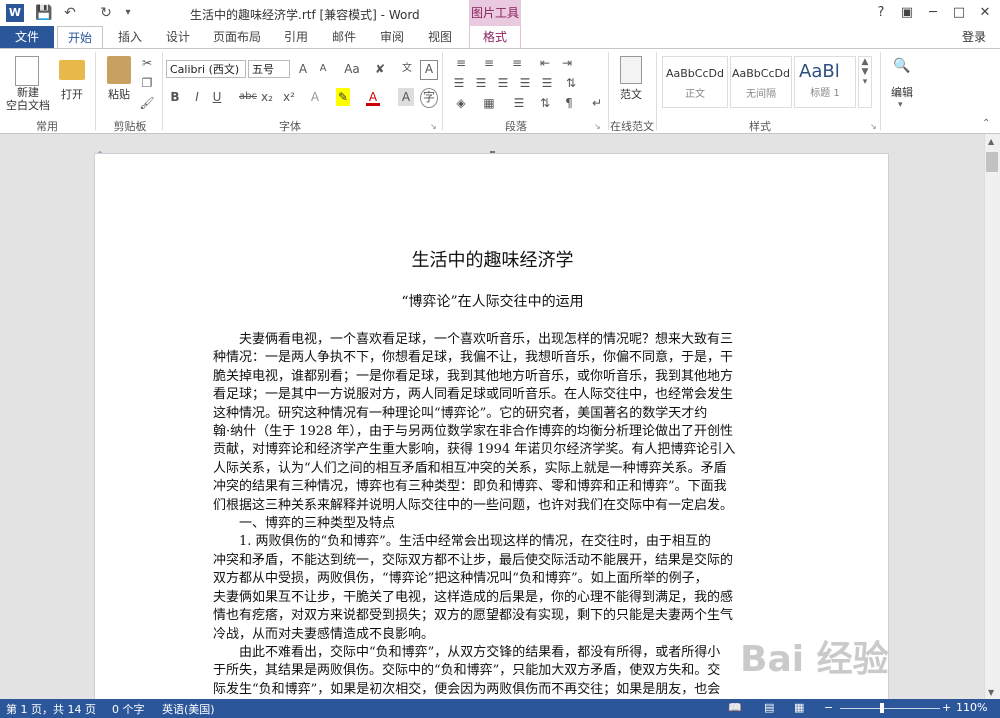 Image resolution: width=1000 pixels, height=718 pixels. I want to click on font-name-combo: Calibri (西文), so click(206, 69).